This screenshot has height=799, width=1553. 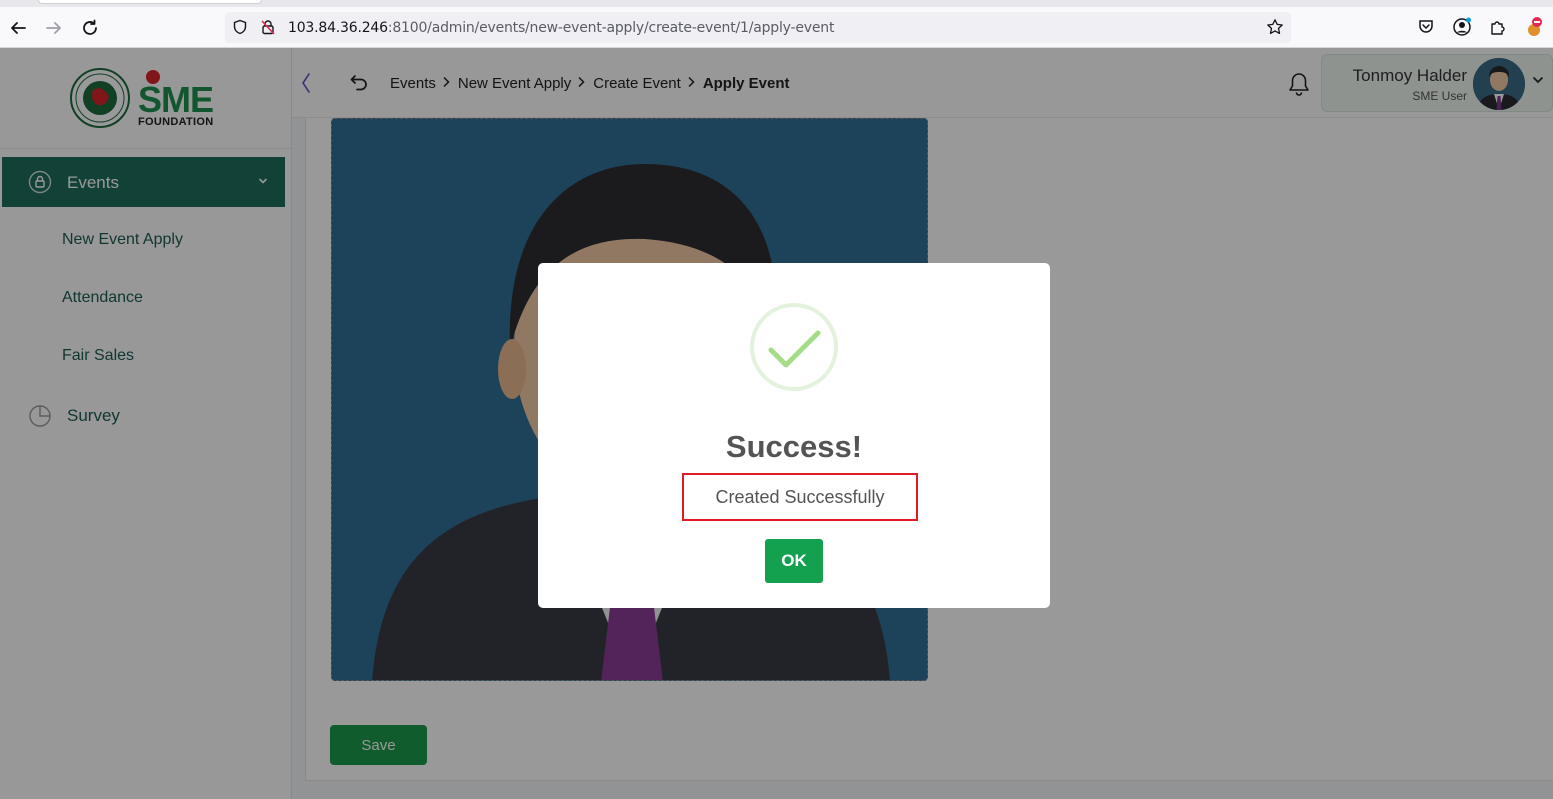 I want to click on browser-tab, so click(x=150, y=2).